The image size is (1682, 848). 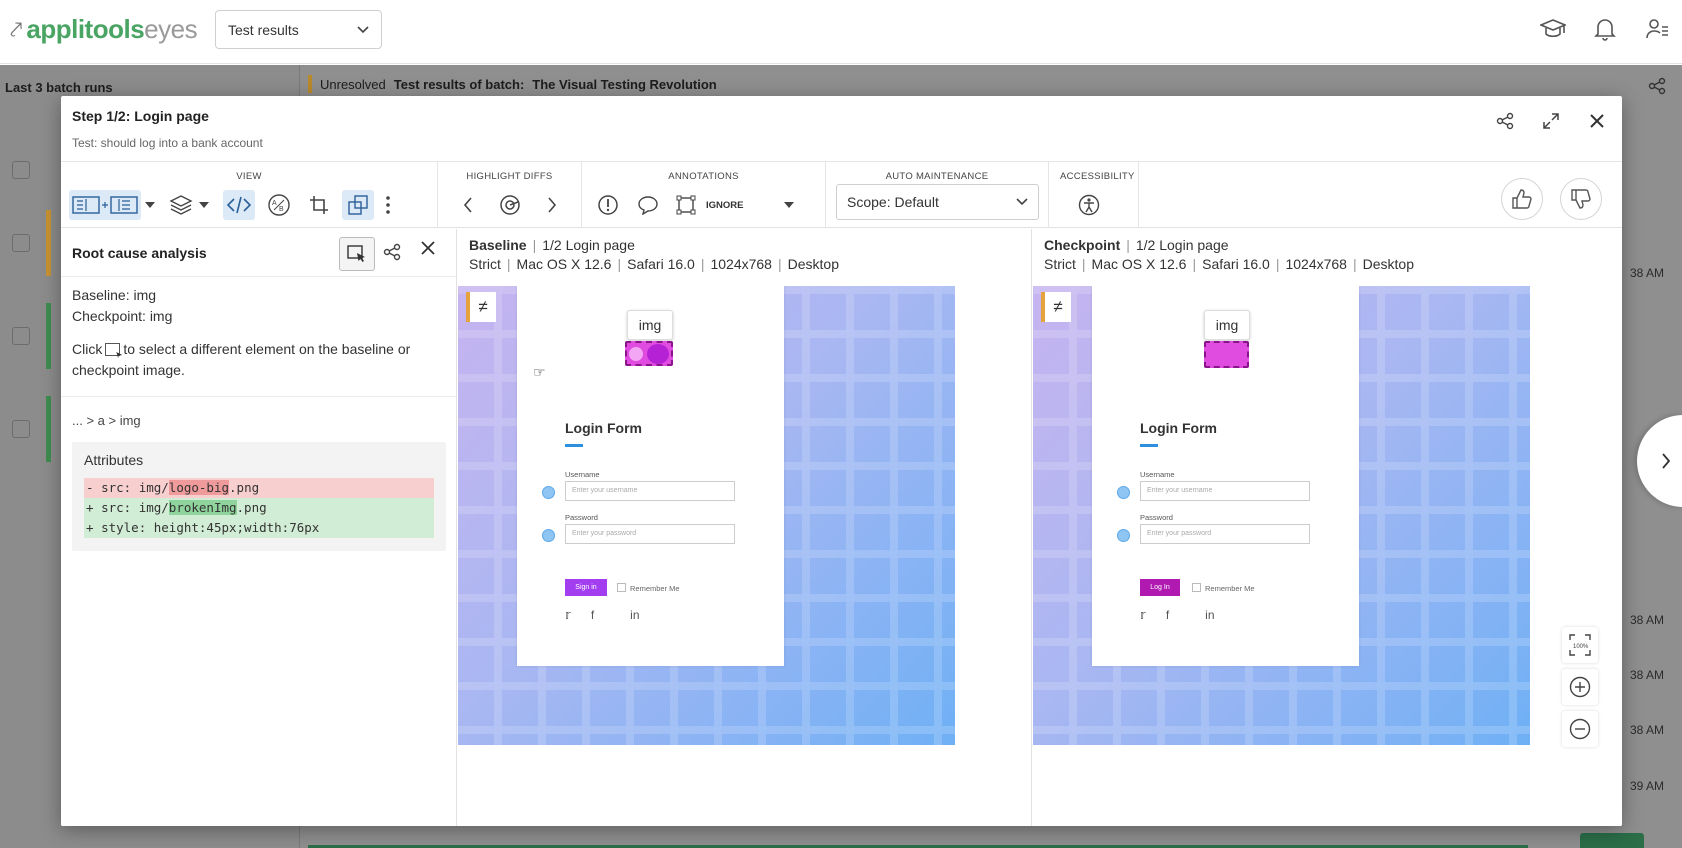 I want to click on view-group-title: VIEW, so click(x=249, y=176).